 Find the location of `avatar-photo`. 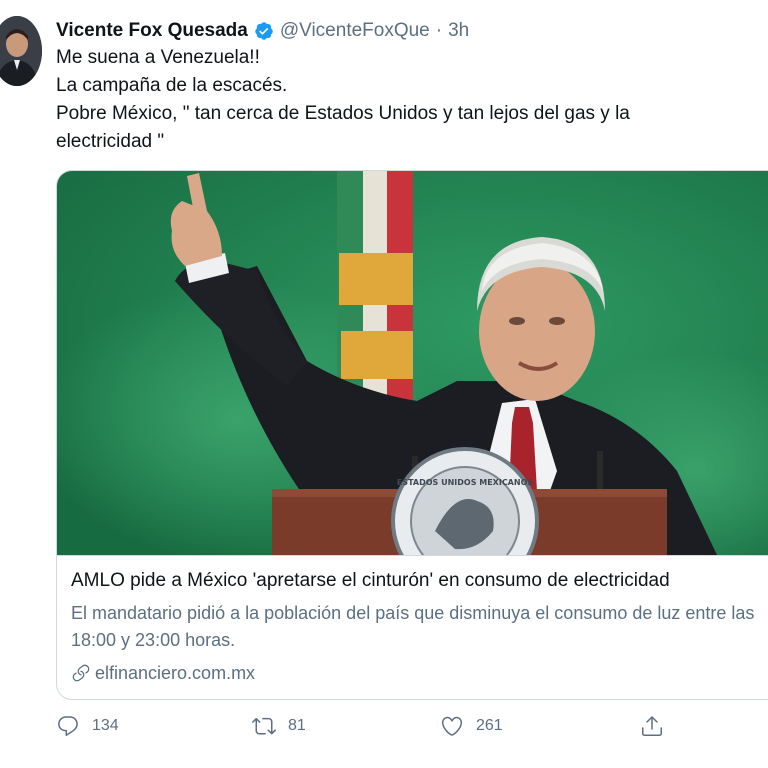

avatar-photo is located at coordinates (21, 51).